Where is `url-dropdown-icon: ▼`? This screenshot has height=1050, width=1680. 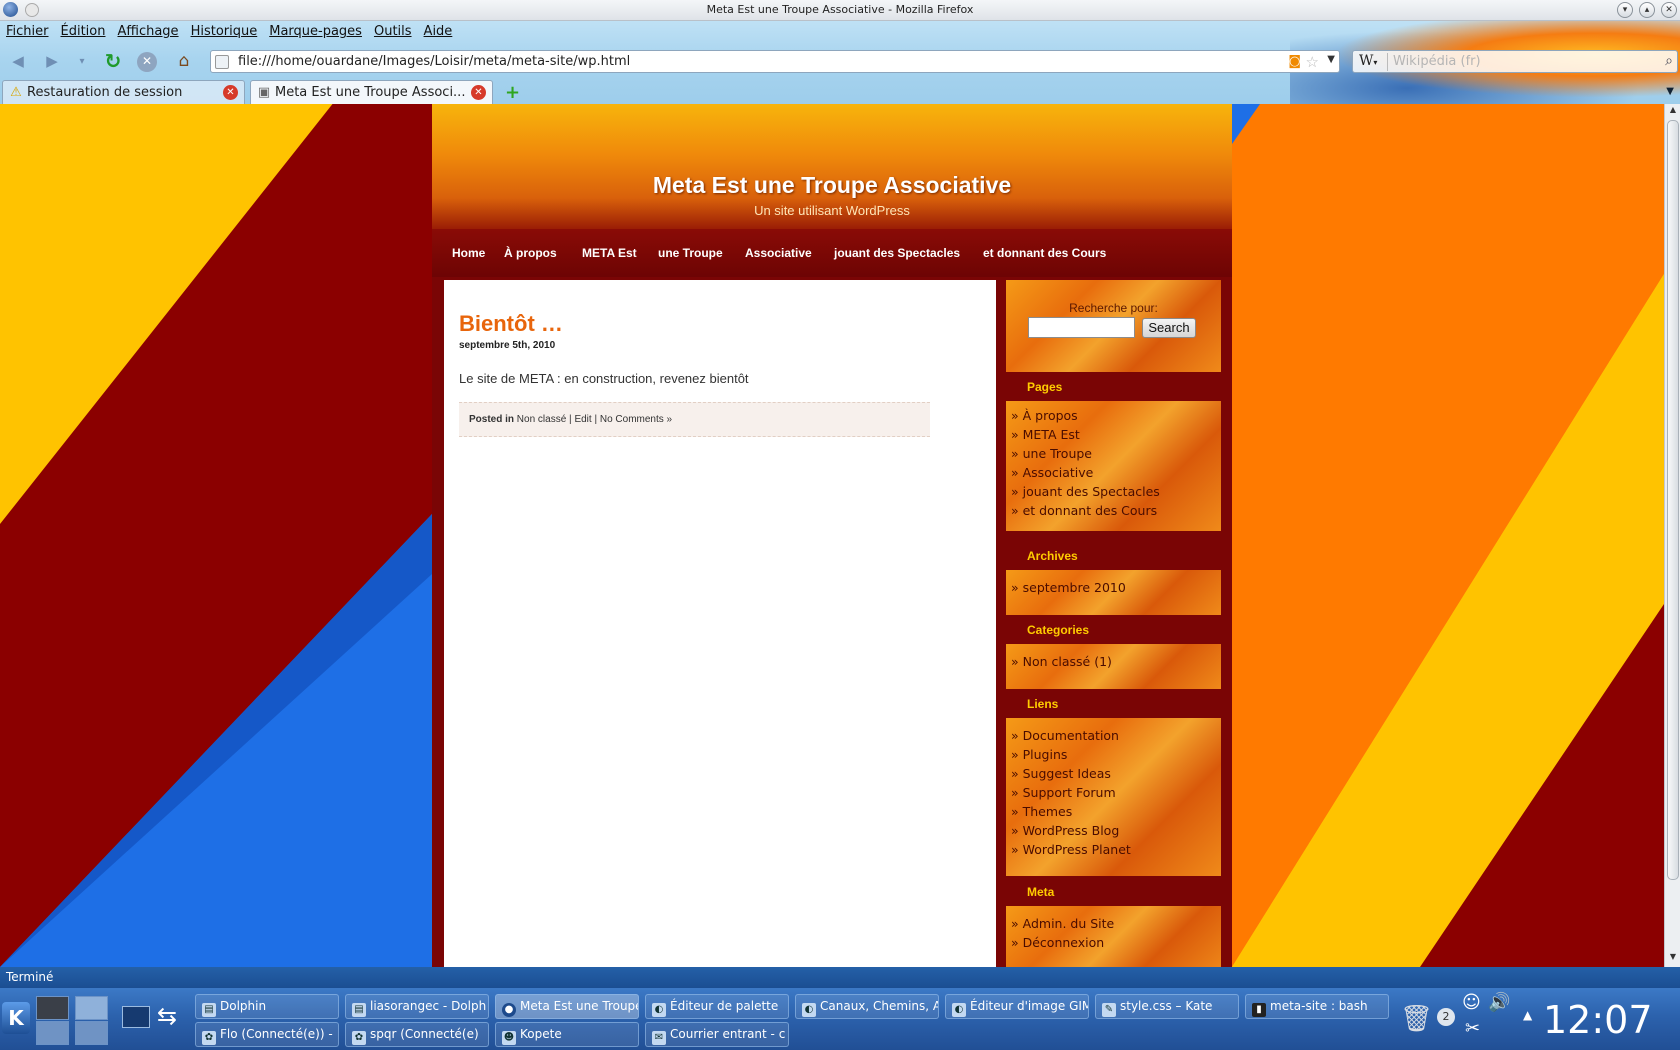 url-dropdown-icon: ▼ is located at coordinates (1331, 59).